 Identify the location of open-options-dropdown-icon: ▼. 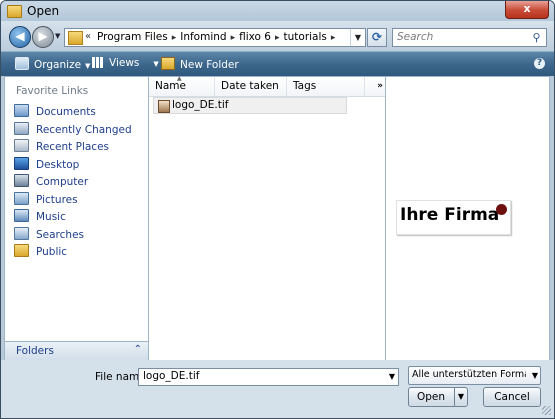
(460, 397).